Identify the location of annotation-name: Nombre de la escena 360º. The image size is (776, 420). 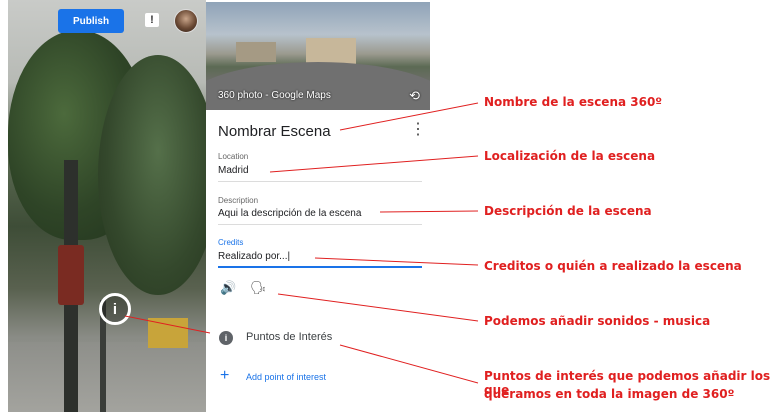
(573, 102).